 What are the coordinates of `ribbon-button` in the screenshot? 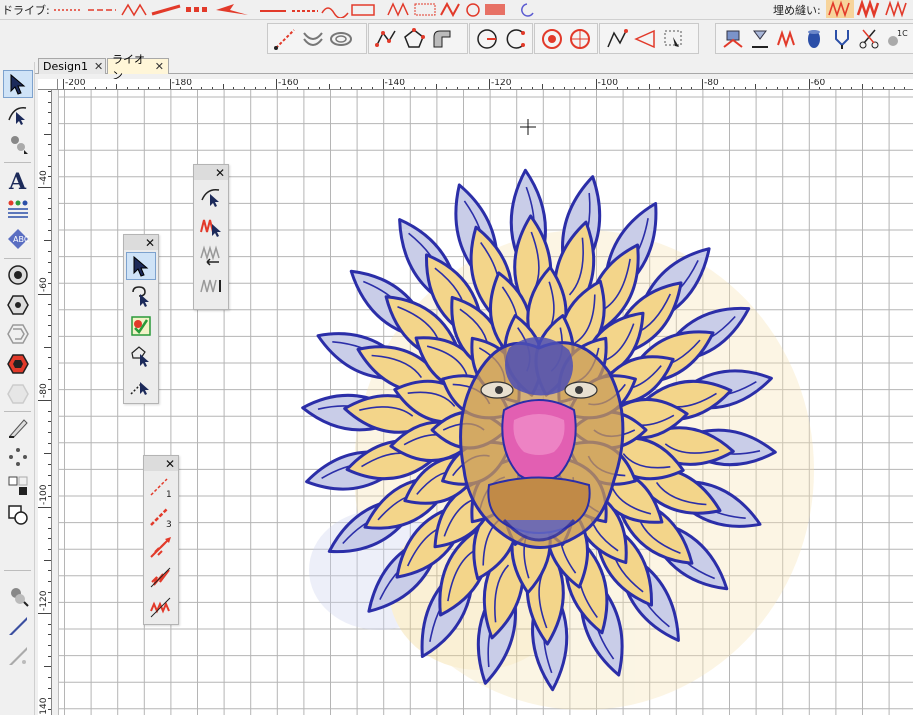 It's located at (759, 38).